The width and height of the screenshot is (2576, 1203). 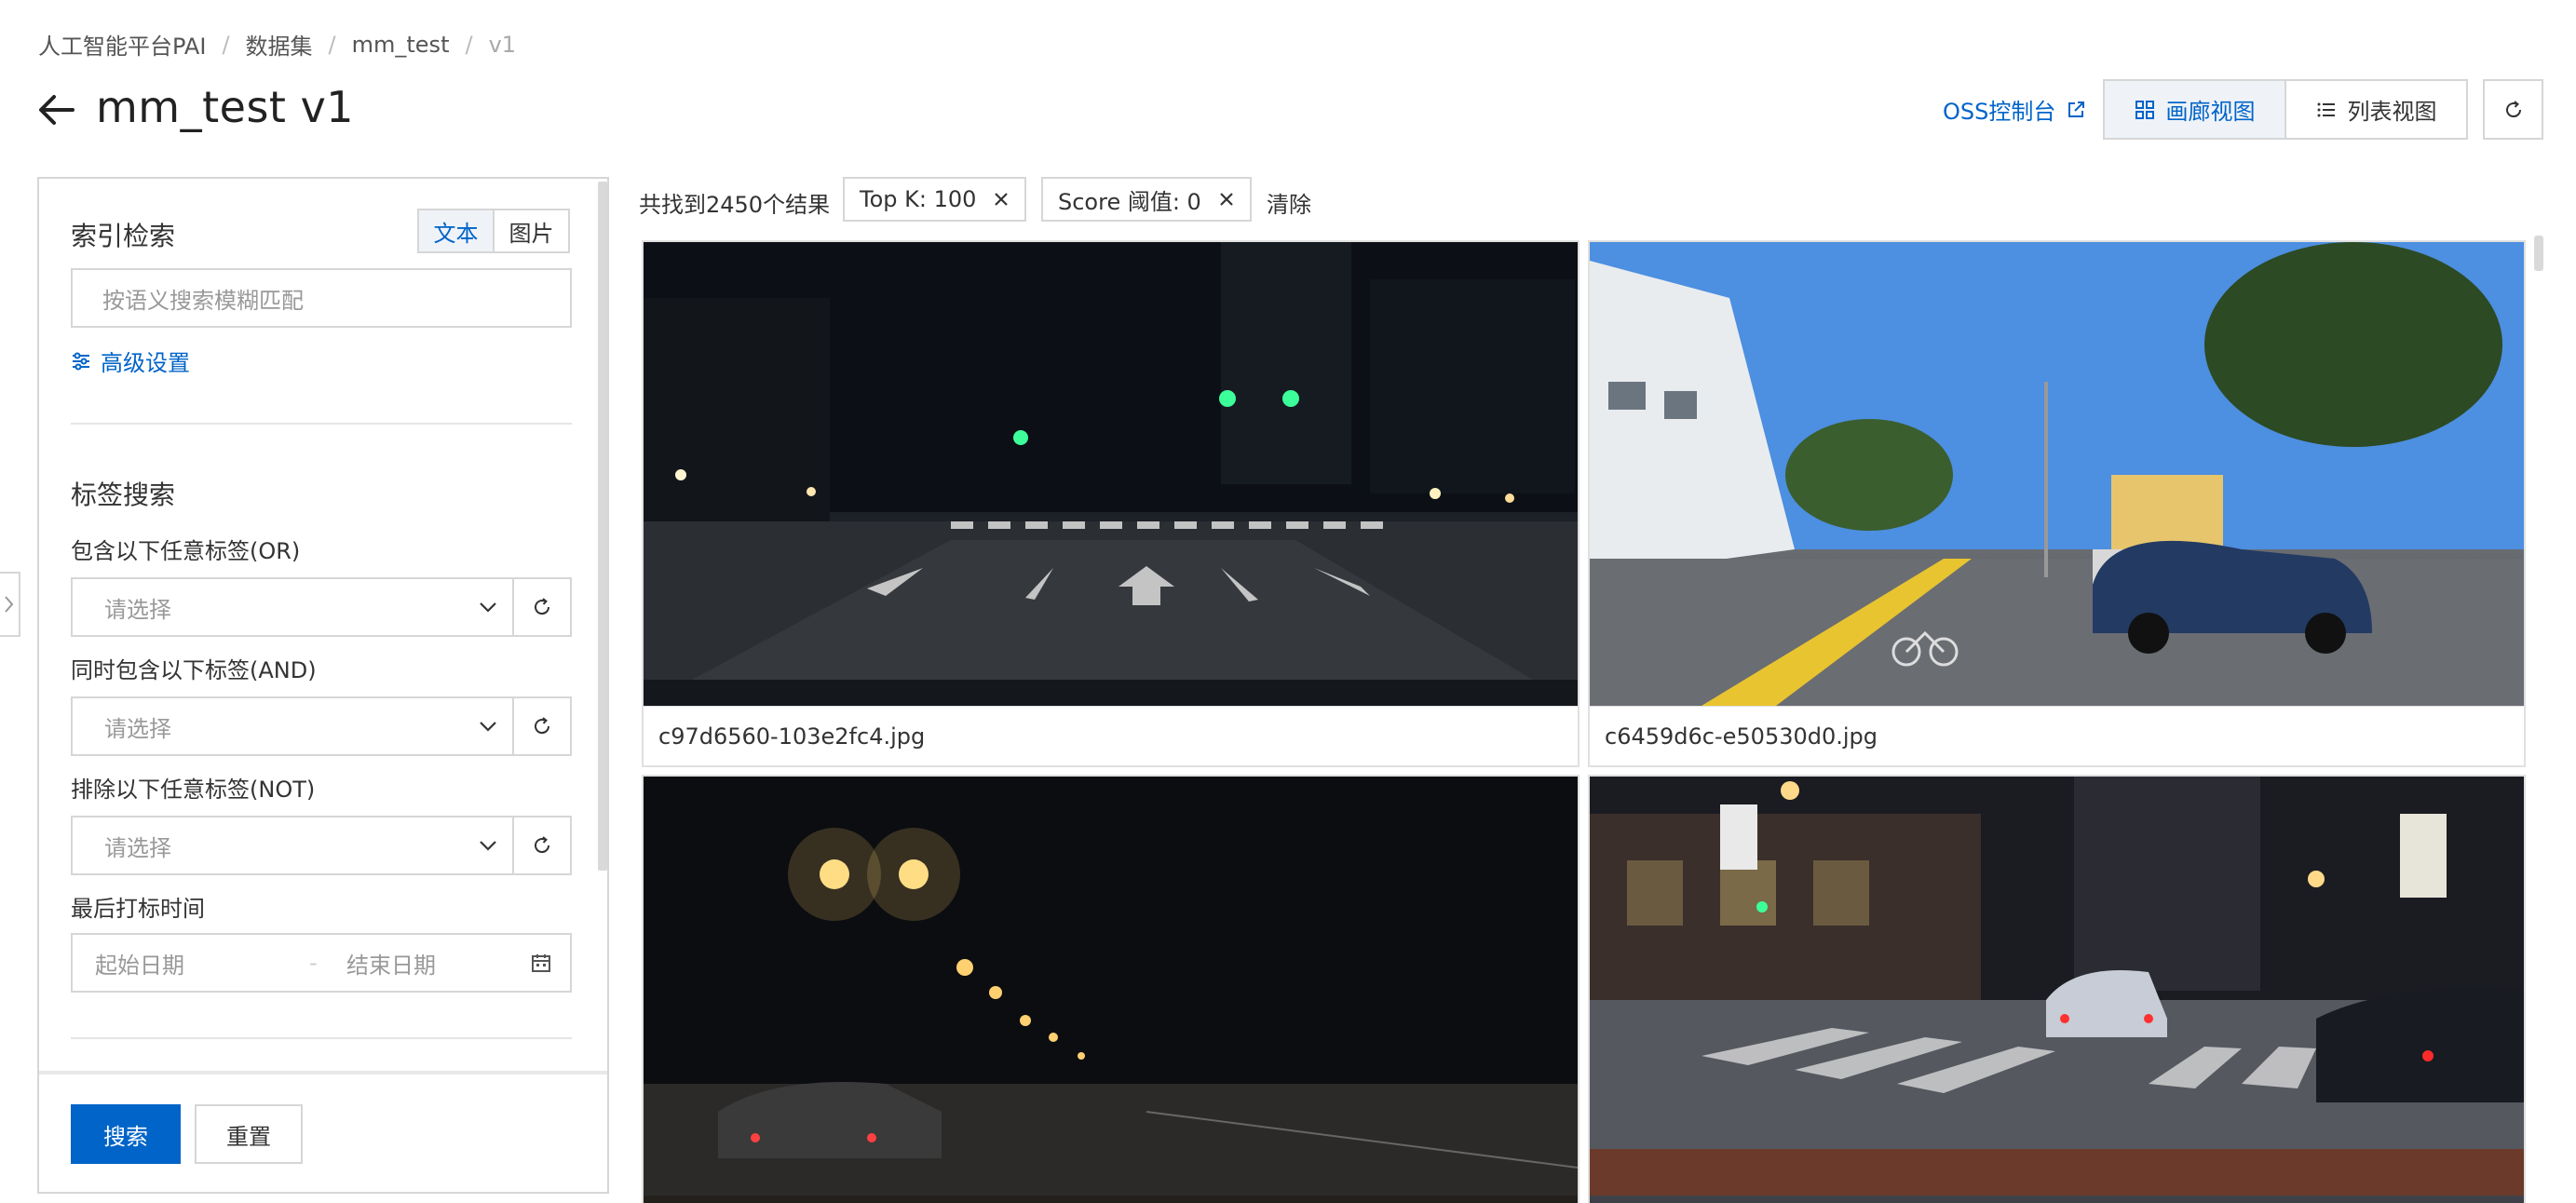 What do you see at coordinates (126, 1134) in the screenshot?
I see `search-button: 搜索` at bounding box center [126, 1134].